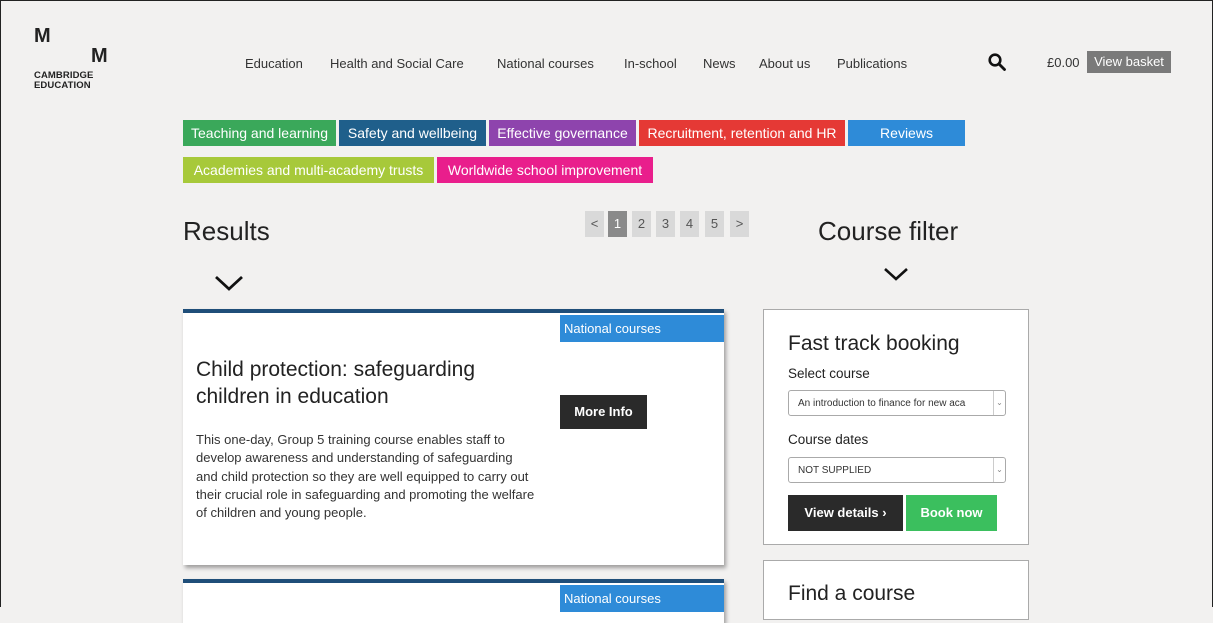 The height and width of the screenshot is (623, 1213). Describe the element at coordinates (642, 328) in the screenshot. I see `card-category-badge: National courses` at that location.